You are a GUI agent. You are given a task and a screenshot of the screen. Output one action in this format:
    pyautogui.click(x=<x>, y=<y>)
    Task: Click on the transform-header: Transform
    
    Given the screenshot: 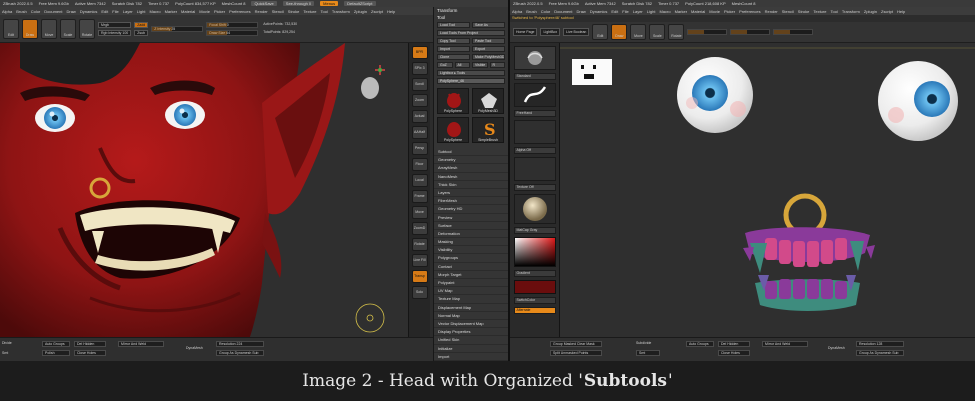 What is the action you would take?
    pyautogui.click(x=471, y=10)
    